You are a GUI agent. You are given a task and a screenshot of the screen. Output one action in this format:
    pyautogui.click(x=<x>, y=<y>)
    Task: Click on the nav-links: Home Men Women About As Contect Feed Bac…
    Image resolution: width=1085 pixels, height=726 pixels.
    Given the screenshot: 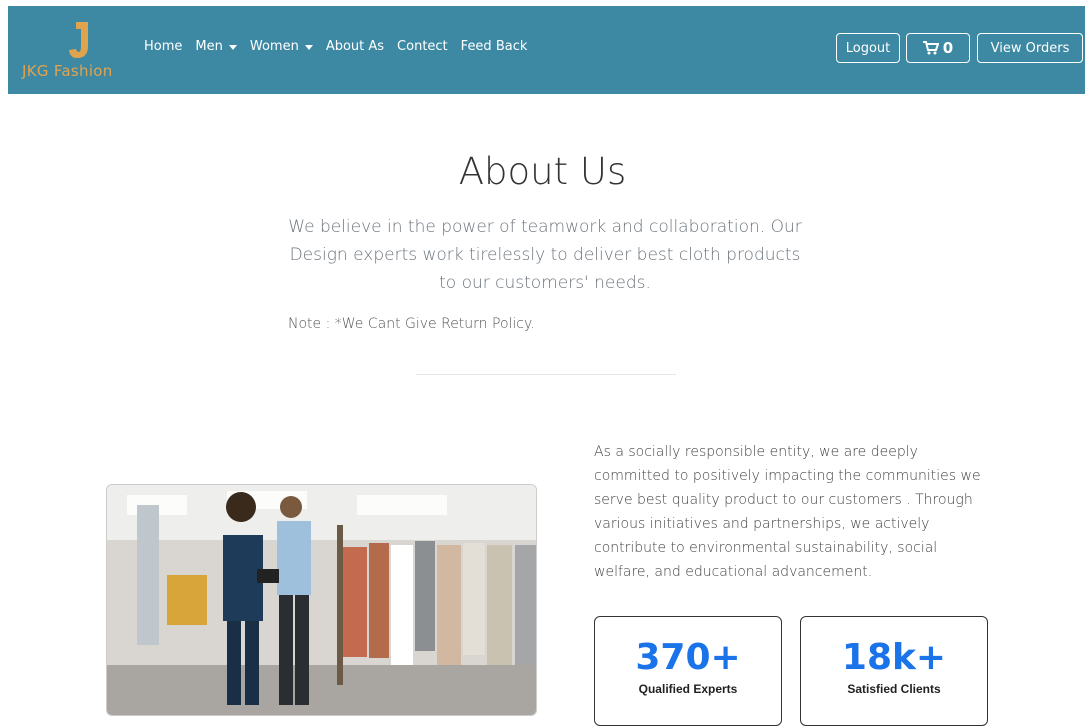 What is the action you would take?
    pyautogui.click(x=342, y=46)
    